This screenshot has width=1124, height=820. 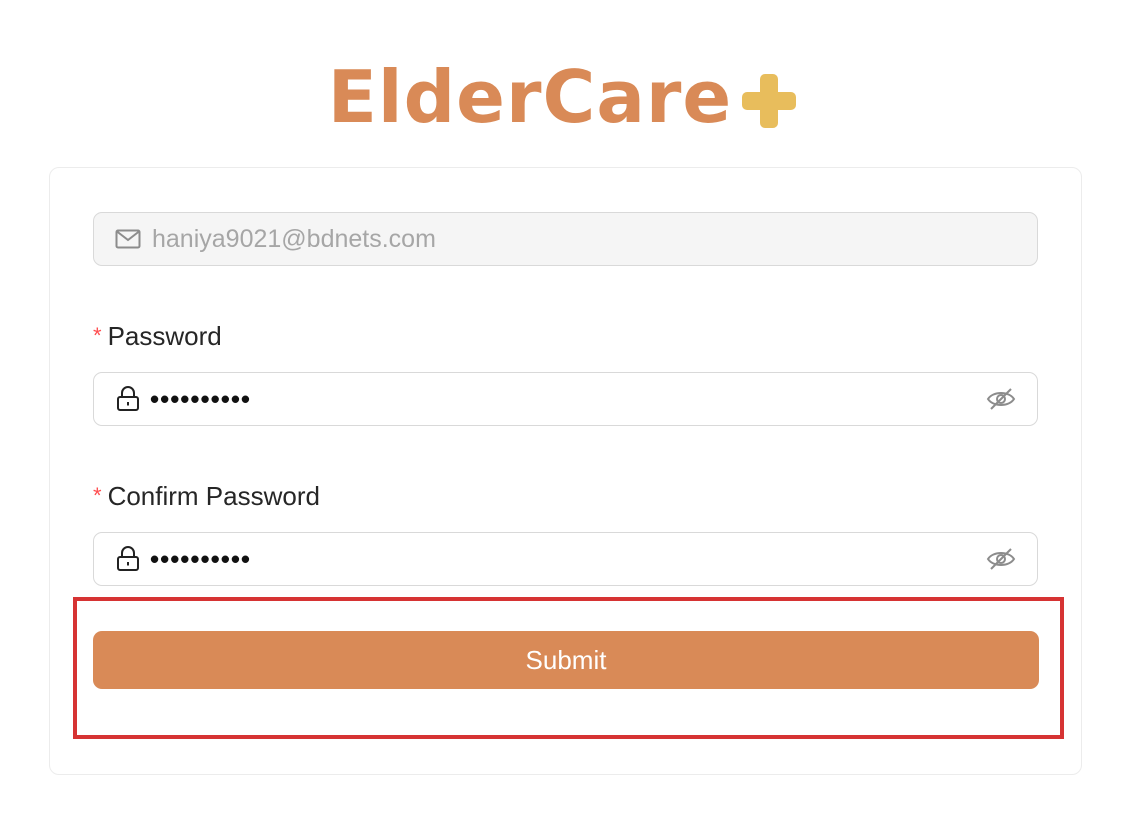 What do you see at coordinates (566, 660) in the screenshot?
I see `submit-button: Submit` at bounding box center [566, 660].